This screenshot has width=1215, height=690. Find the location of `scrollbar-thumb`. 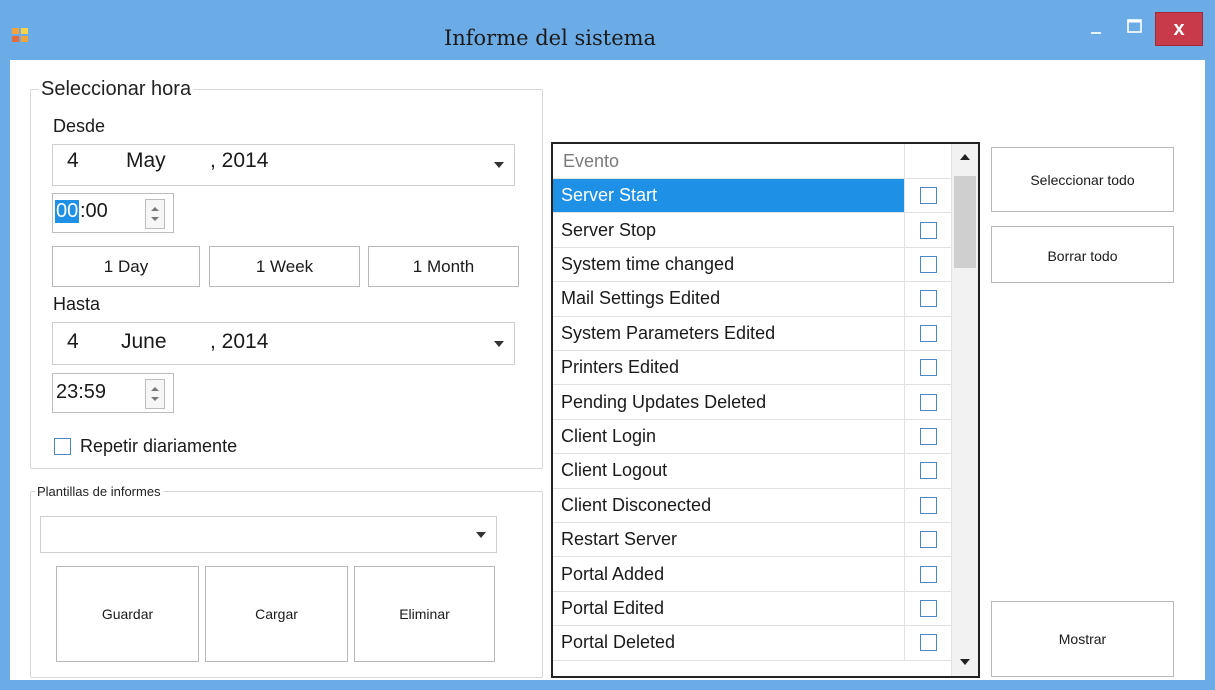

scrollbar-thumb is located at coordinates (965, 222).